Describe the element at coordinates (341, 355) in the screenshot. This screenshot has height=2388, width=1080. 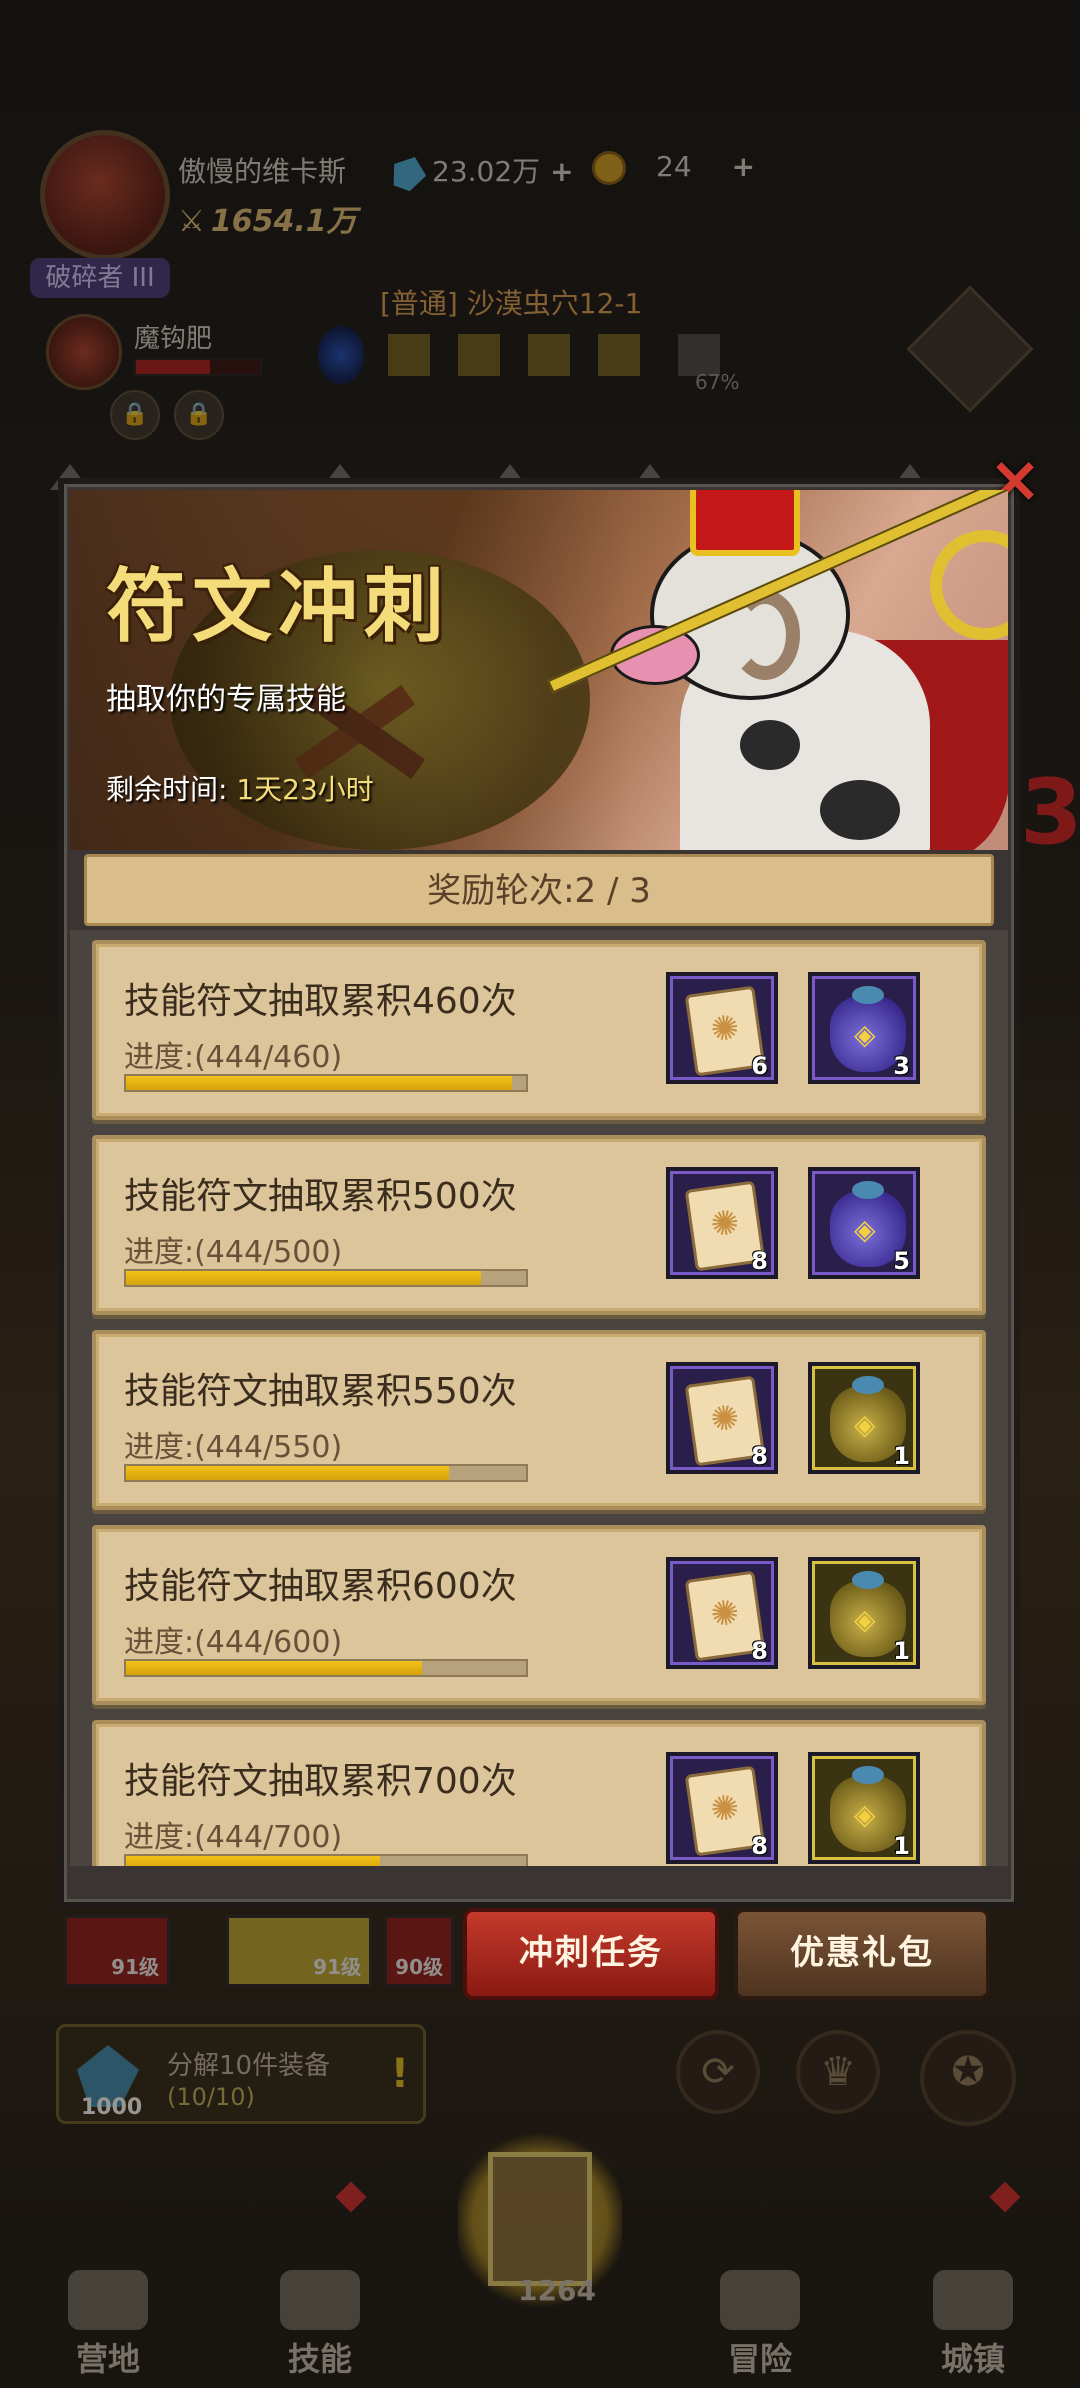
I see `portal-icon` at that location.